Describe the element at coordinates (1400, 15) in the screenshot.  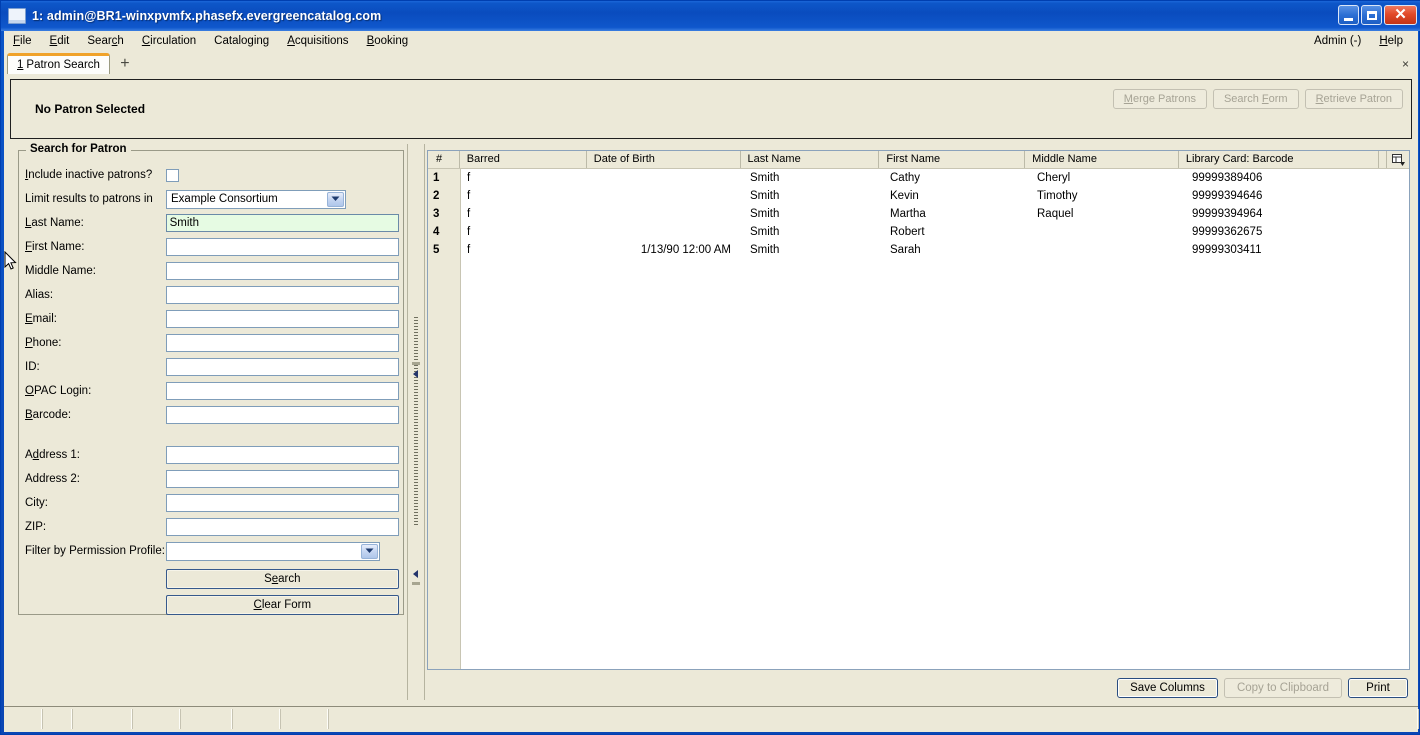
I see `close-button: ✕` at that location.